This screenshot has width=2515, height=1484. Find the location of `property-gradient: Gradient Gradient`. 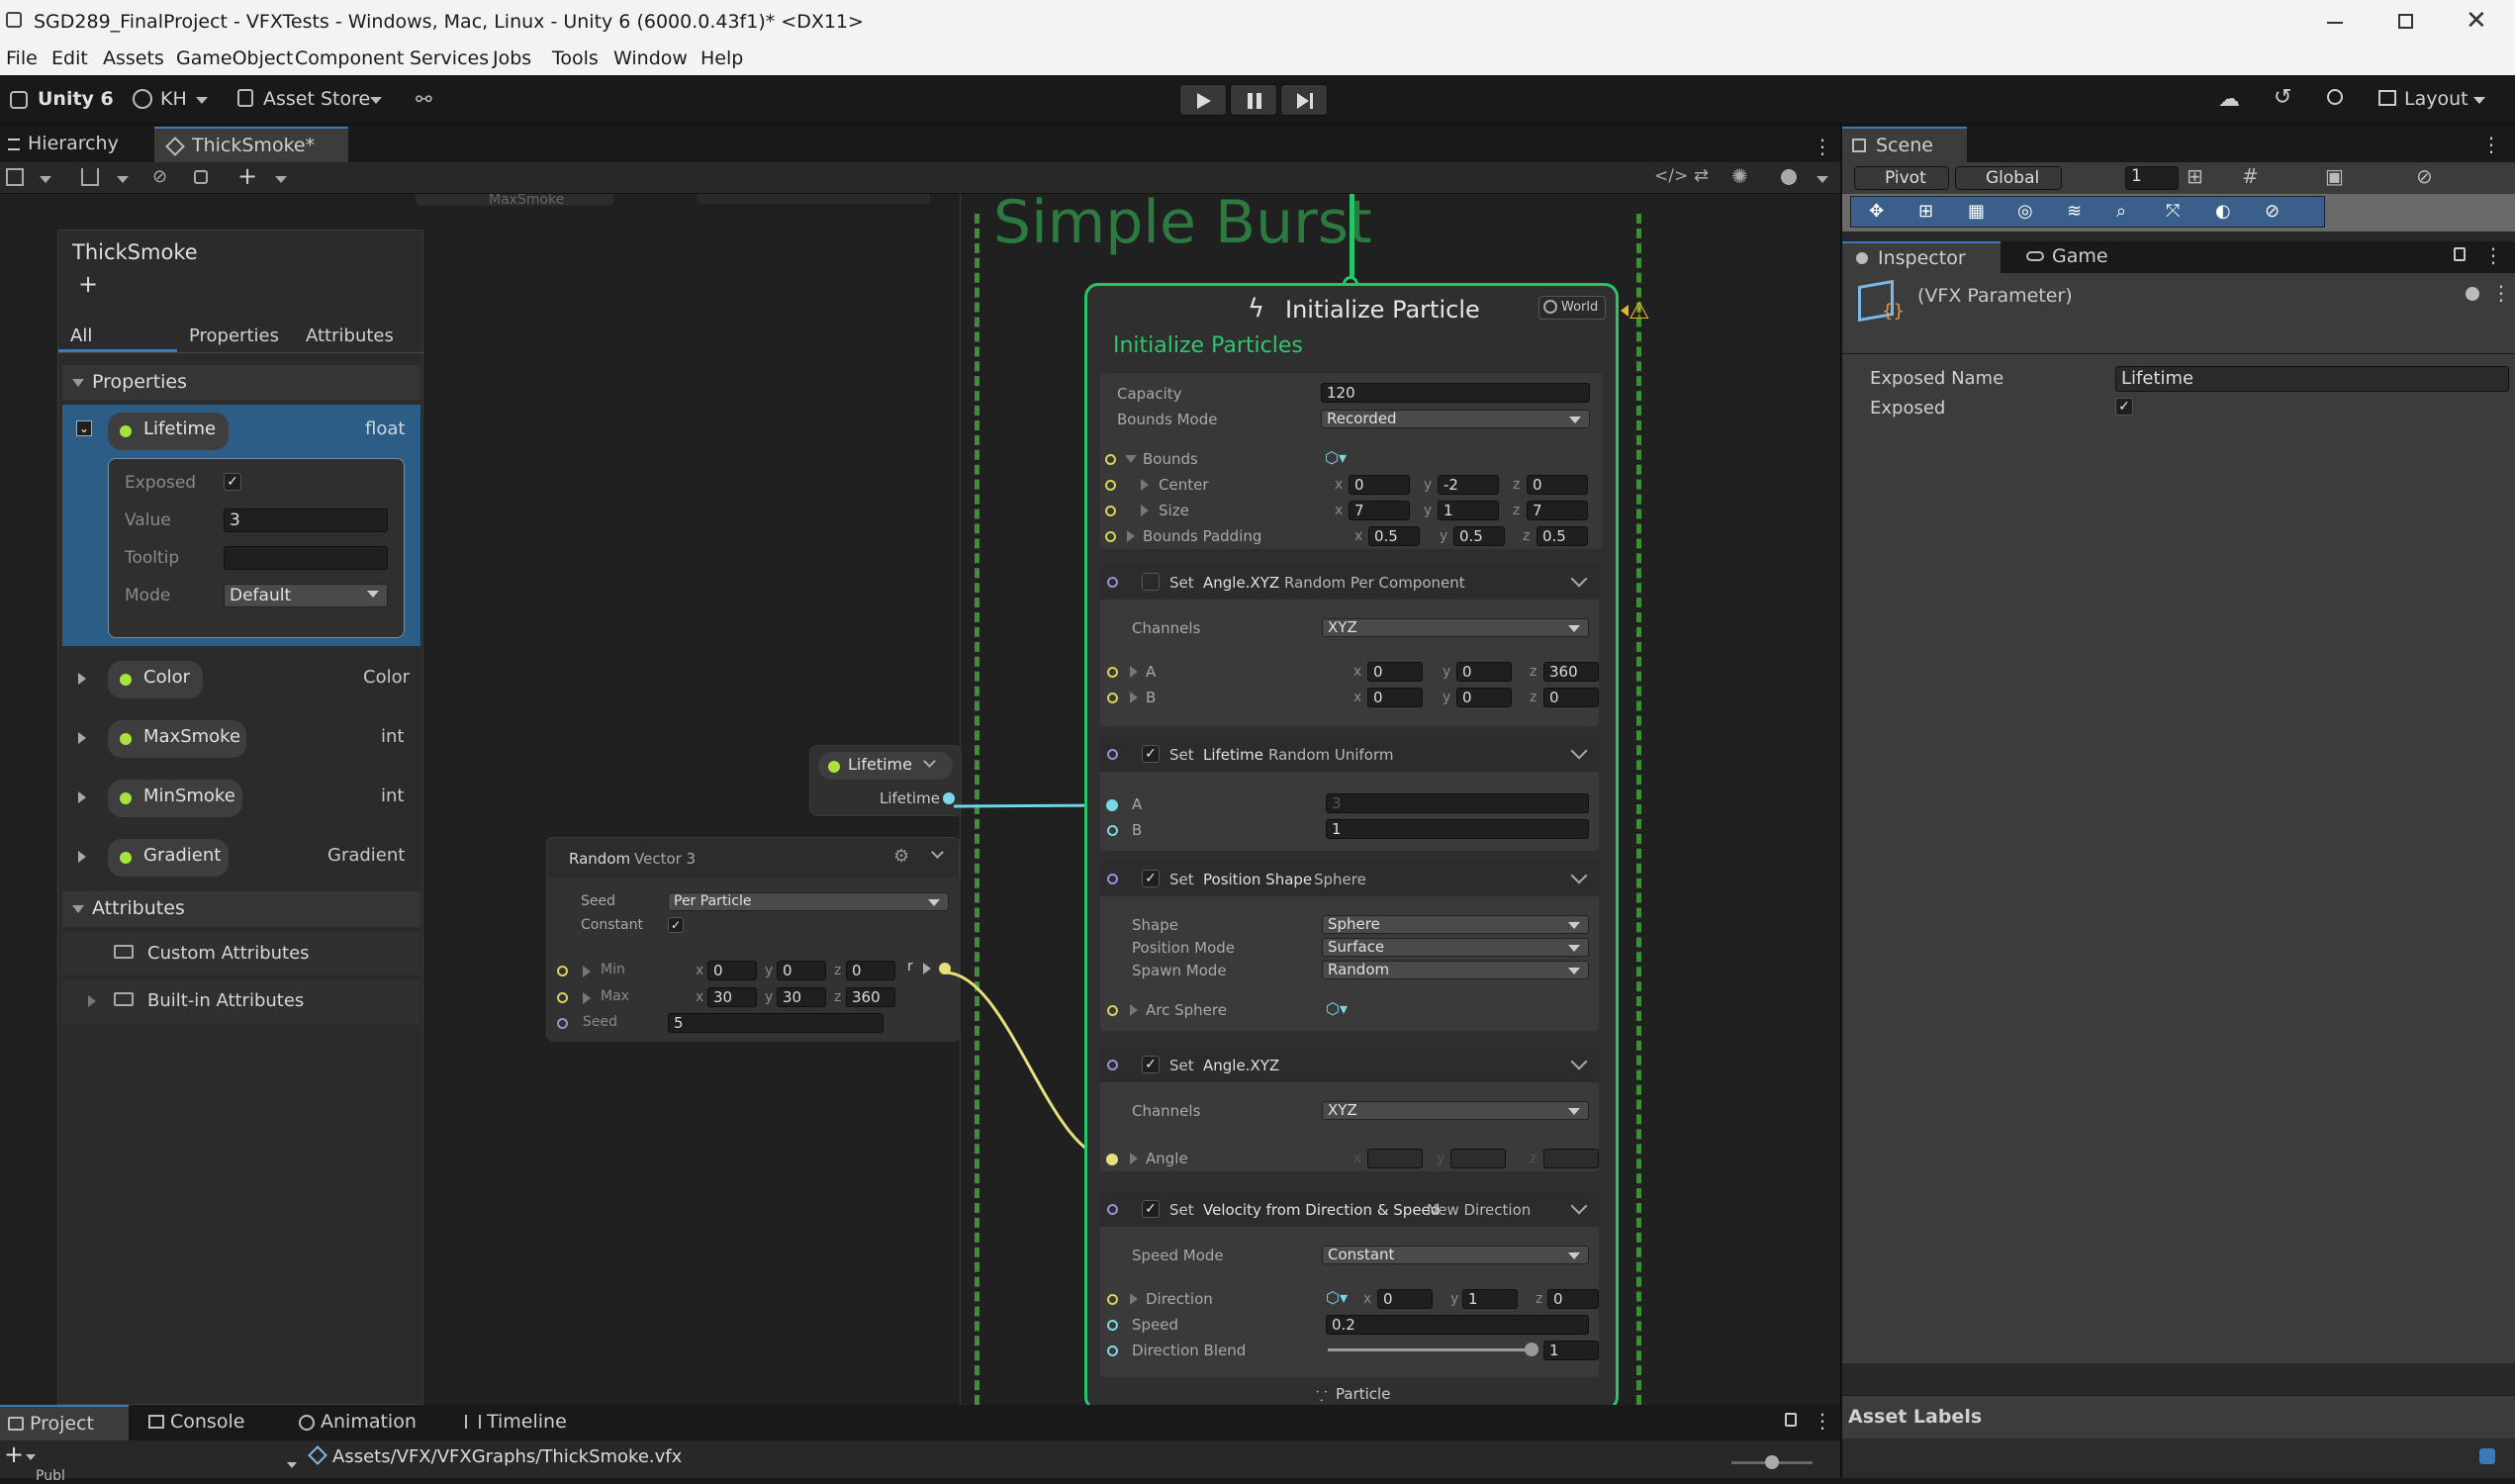

property-gradient: Gradient Gradient is located at coordinates (241, 857).